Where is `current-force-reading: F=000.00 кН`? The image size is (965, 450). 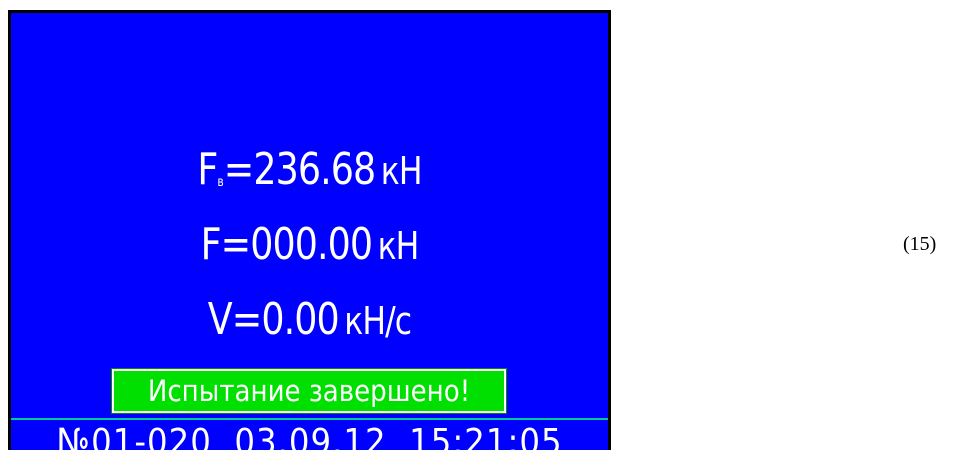
current-force-reading: F=000.00 кН is located at coordinates (309, 245).